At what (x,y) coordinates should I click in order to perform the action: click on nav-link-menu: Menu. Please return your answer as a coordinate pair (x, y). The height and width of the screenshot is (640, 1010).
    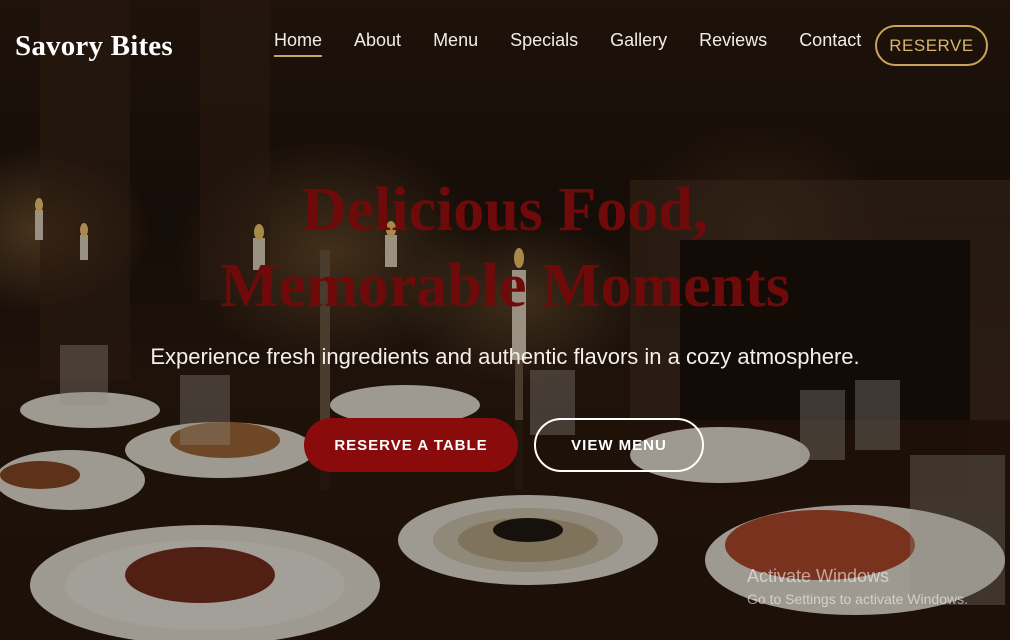
    Looking at the image, I should click on (455, 43).